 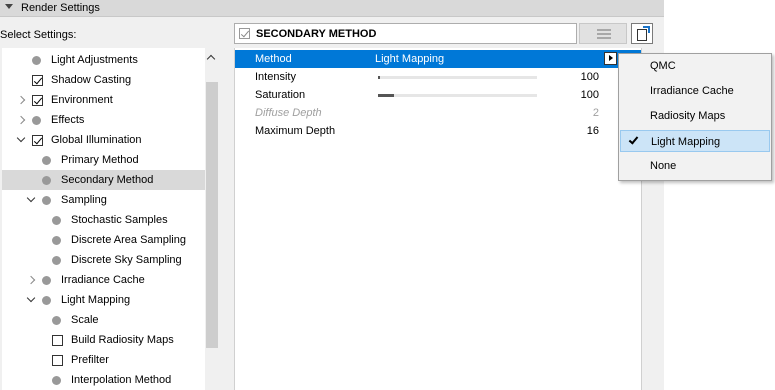 What do you see at coordinates (94, 60) in the screenshot?
I see `tree-item-label: Light Adjustments` at bounding box center [94, 60].